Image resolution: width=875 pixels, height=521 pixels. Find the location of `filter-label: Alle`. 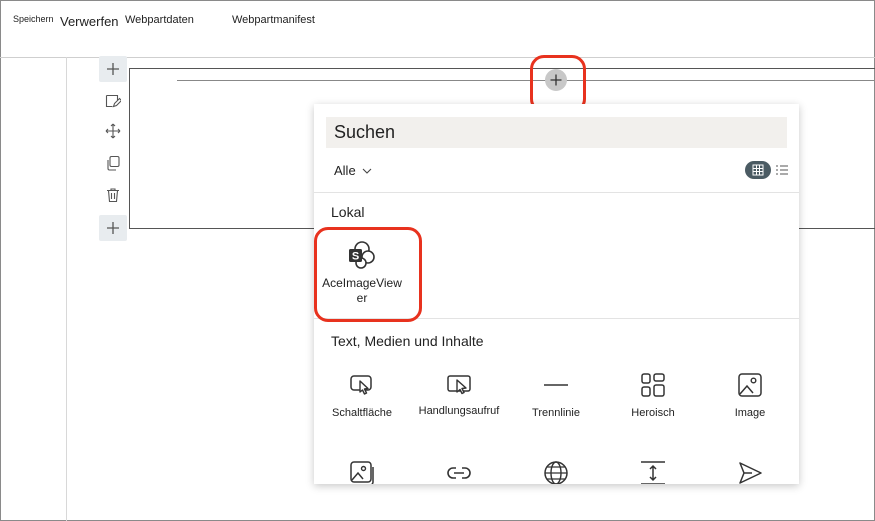

filter-label: Alle is located at coordinates (345, 170).